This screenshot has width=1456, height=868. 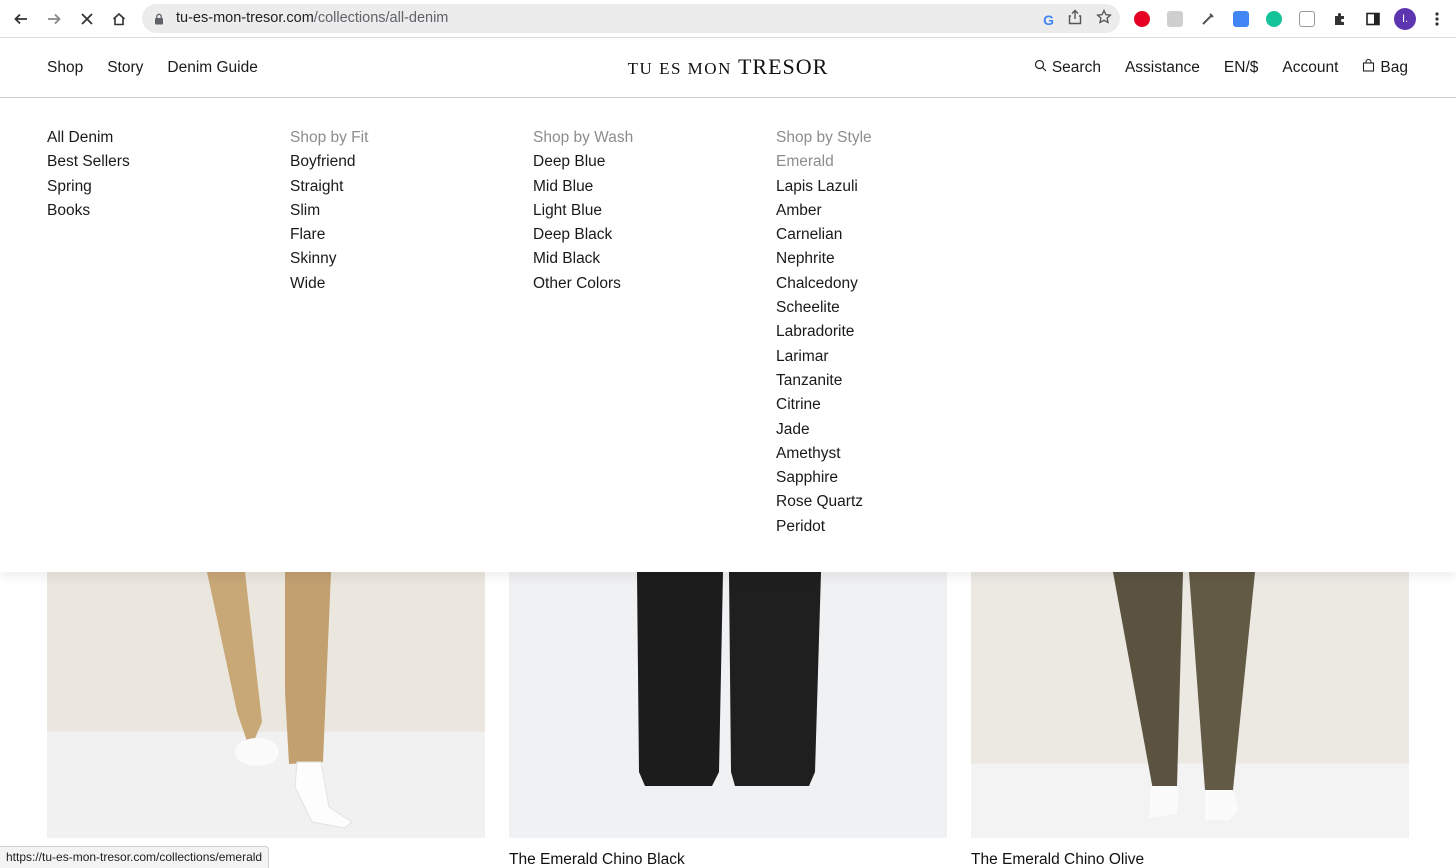 What do you see at coordinates (824, 527) in the screenshot?
I see `menu-item-style: Peridot` at bounding box center [824, 527].